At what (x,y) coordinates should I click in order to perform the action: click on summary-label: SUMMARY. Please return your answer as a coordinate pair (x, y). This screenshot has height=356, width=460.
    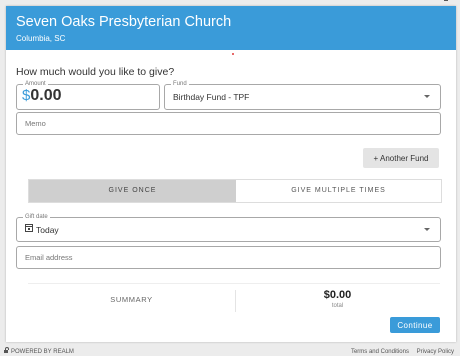
    Looking at the image, I should click on (131, 299).